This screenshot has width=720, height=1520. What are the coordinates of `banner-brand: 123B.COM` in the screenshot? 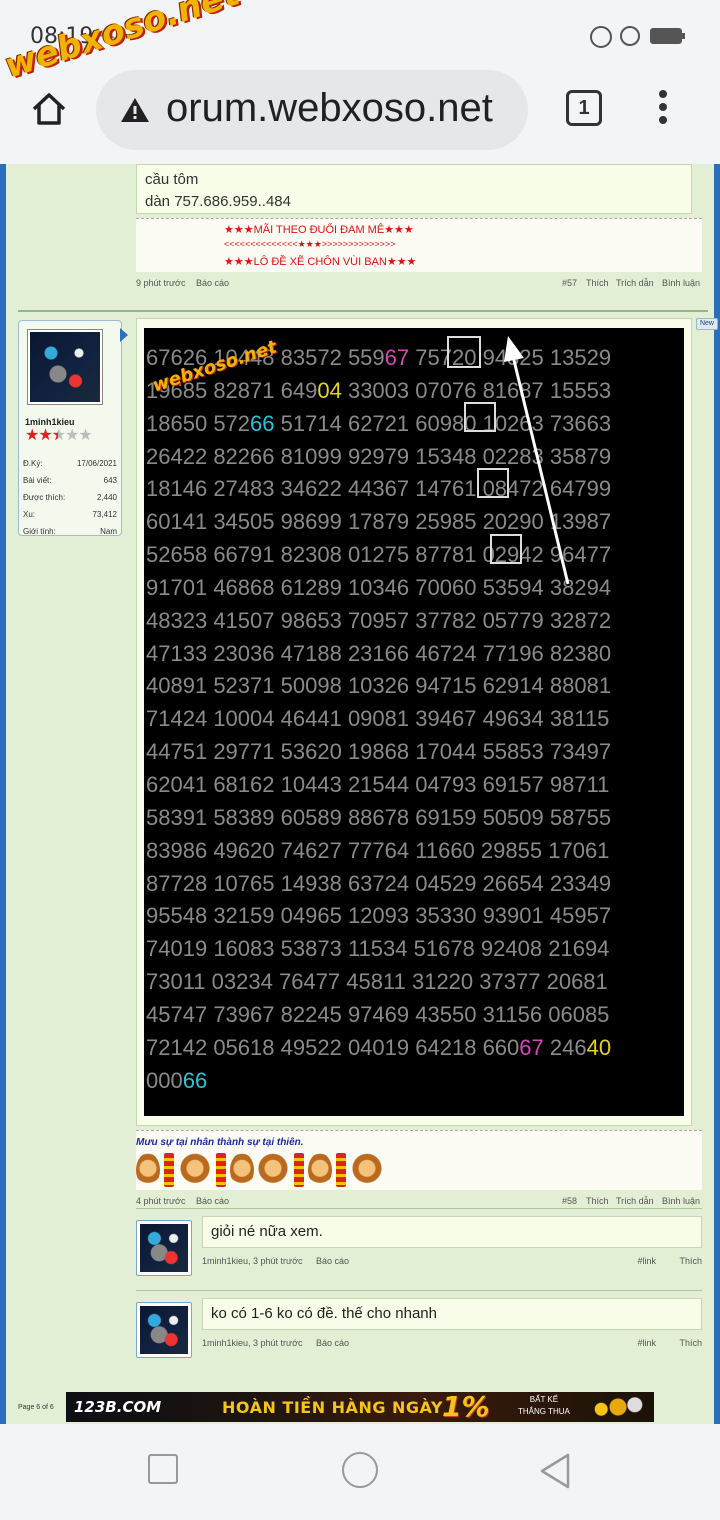 It's located at (118, 1407).